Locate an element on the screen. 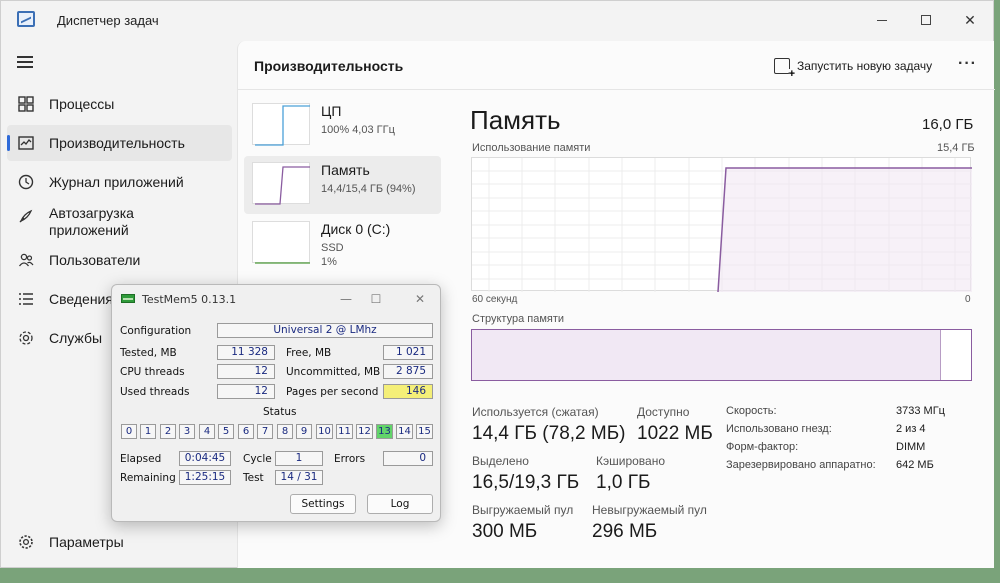  status-cell: 6 is located at coordinates (246, 431).